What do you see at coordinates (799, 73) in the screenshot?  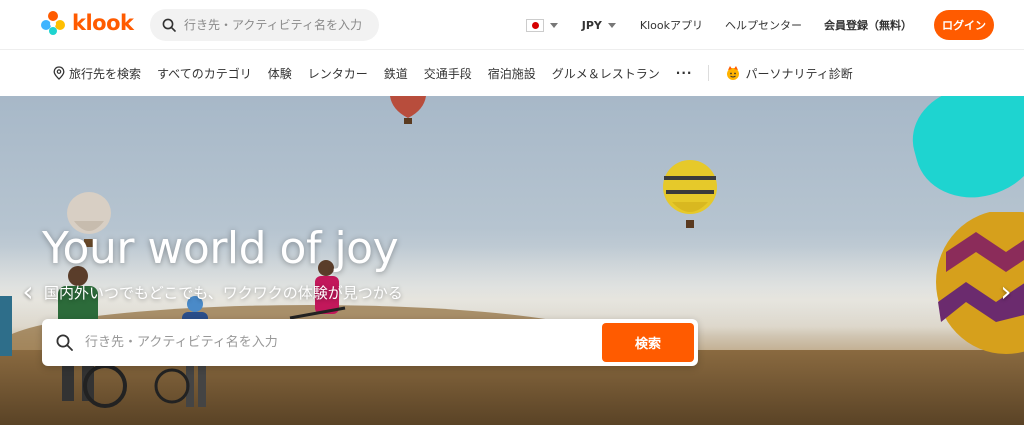 I see `nav-item-label: パーソナリティ診断` at bounding box center [799, 73].